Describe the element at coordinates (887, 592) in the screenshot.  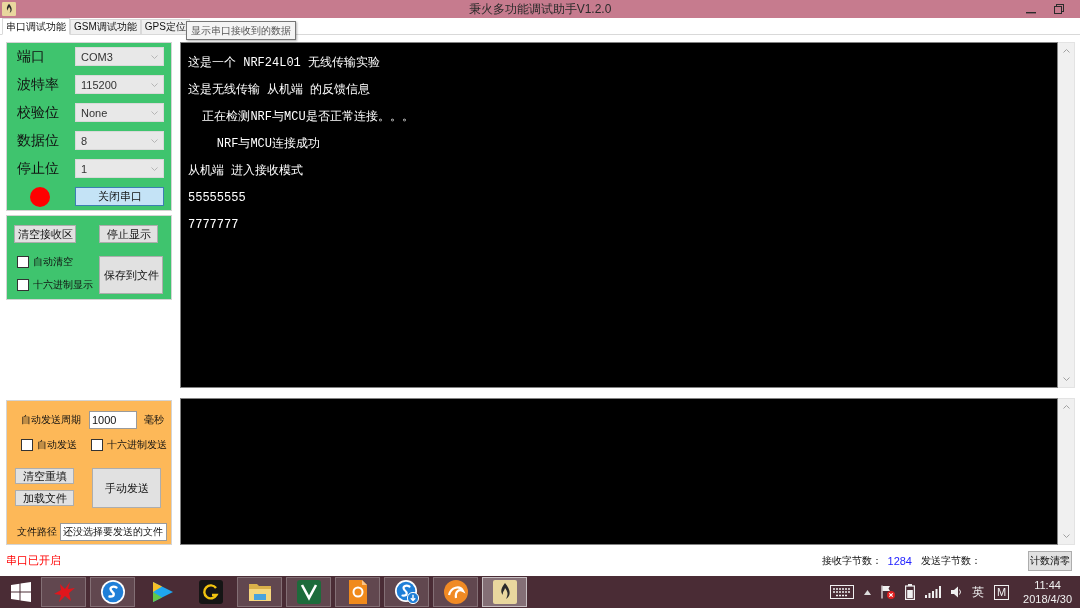
I see `flag-icon` at that location.